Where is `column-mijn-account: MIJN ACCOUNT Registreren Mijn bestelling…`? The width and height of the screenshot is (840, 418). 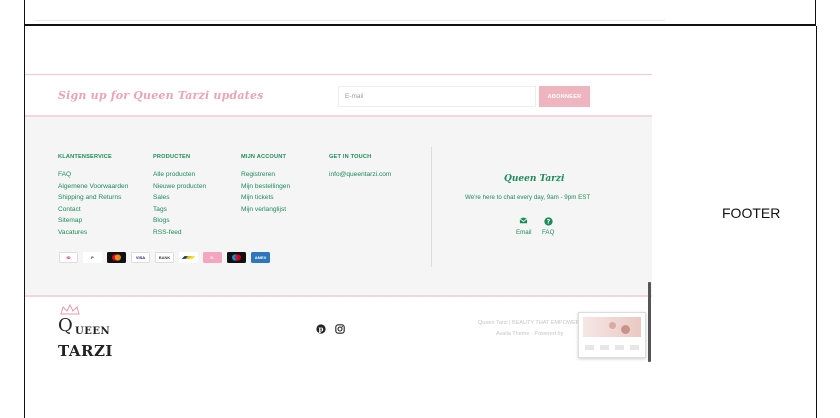
column-mijn-account: MIJN ACCOUNT Registreren Mijn bestelling… is located at coordinates (265, 184).